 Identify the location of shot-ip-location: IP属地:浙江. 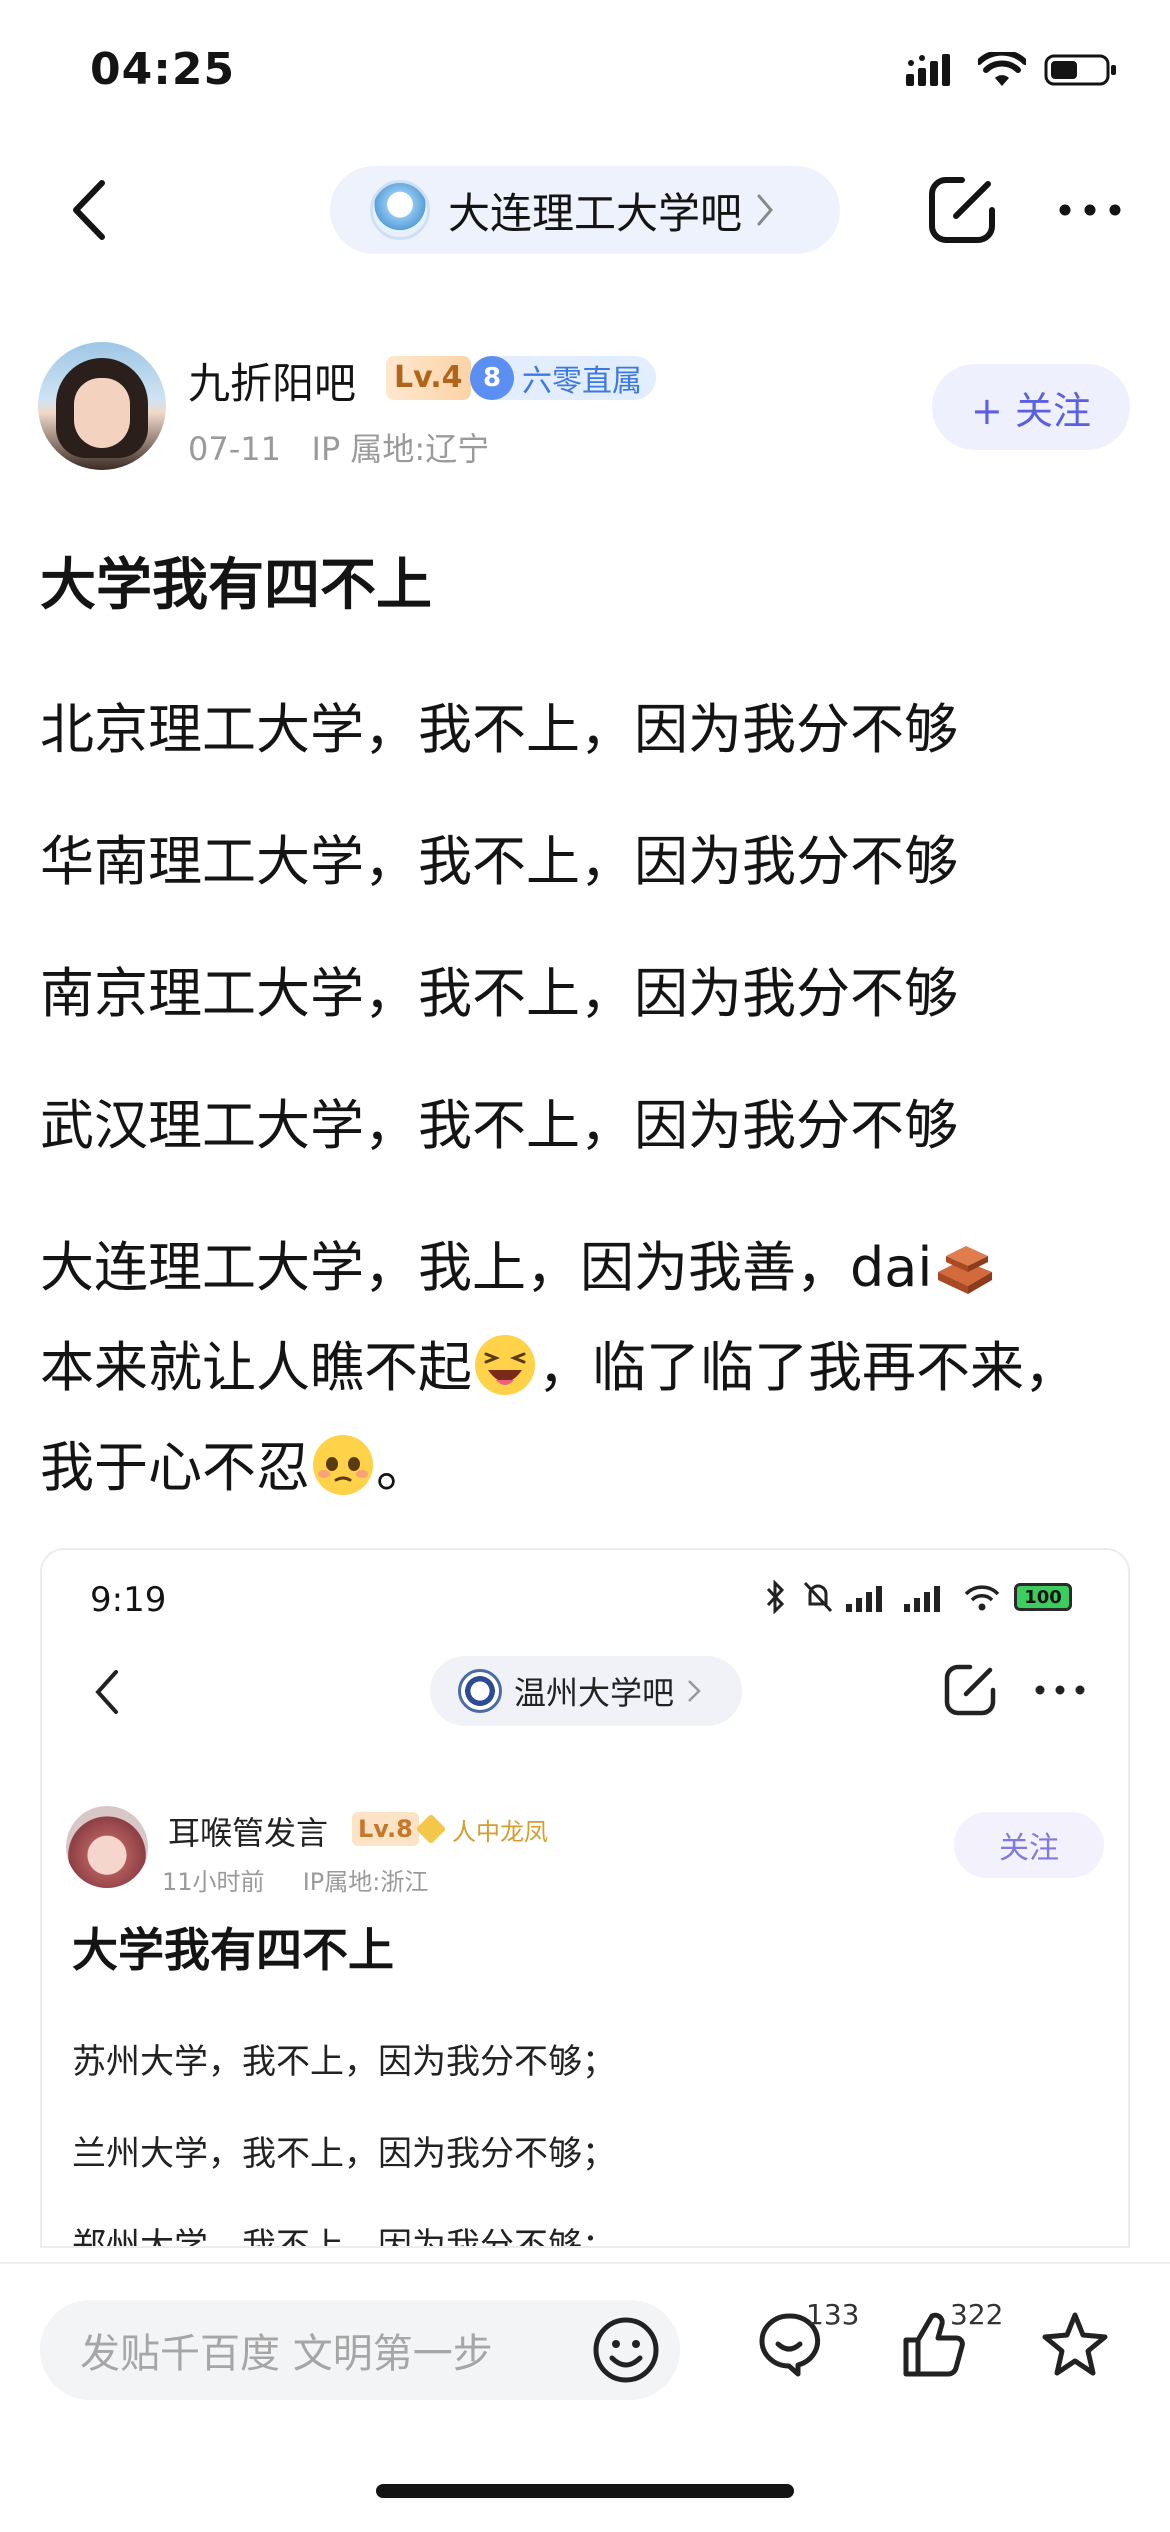
(365, 1882).